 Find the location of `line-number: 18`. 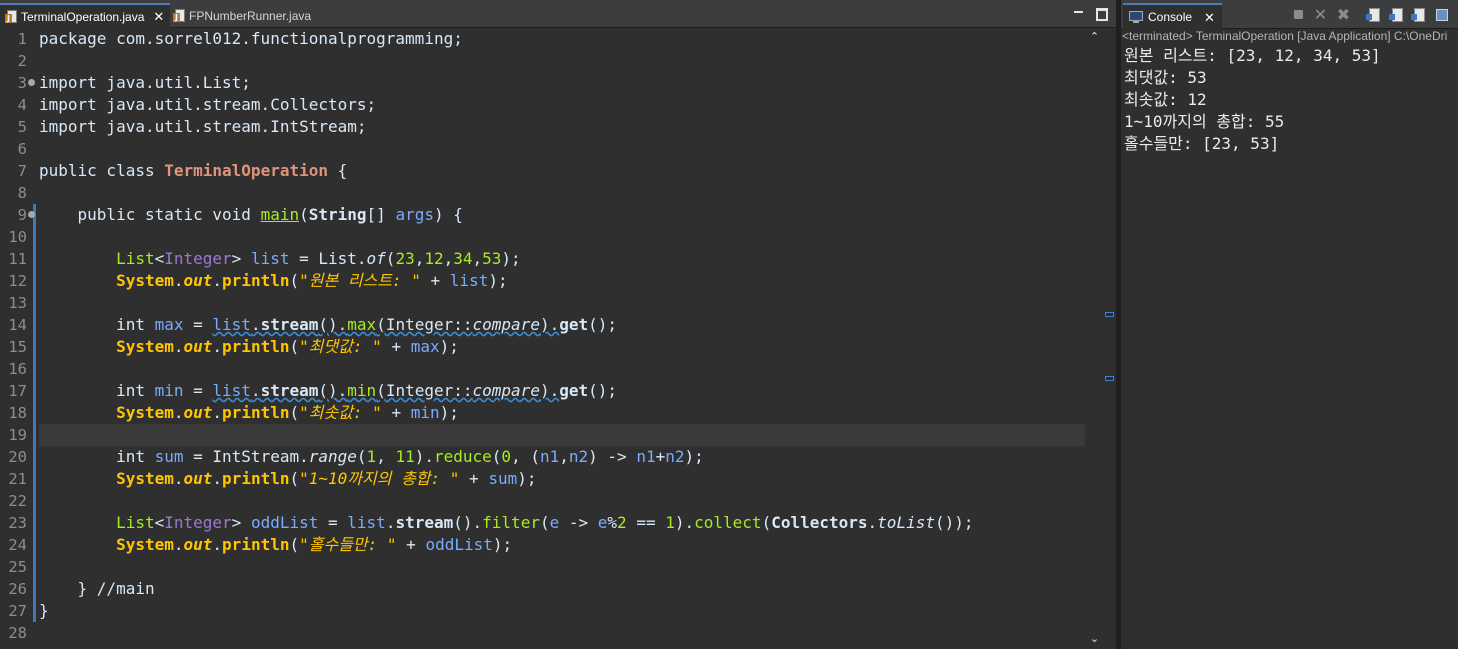

line-number: 18 is located at coordinates (17, 413).